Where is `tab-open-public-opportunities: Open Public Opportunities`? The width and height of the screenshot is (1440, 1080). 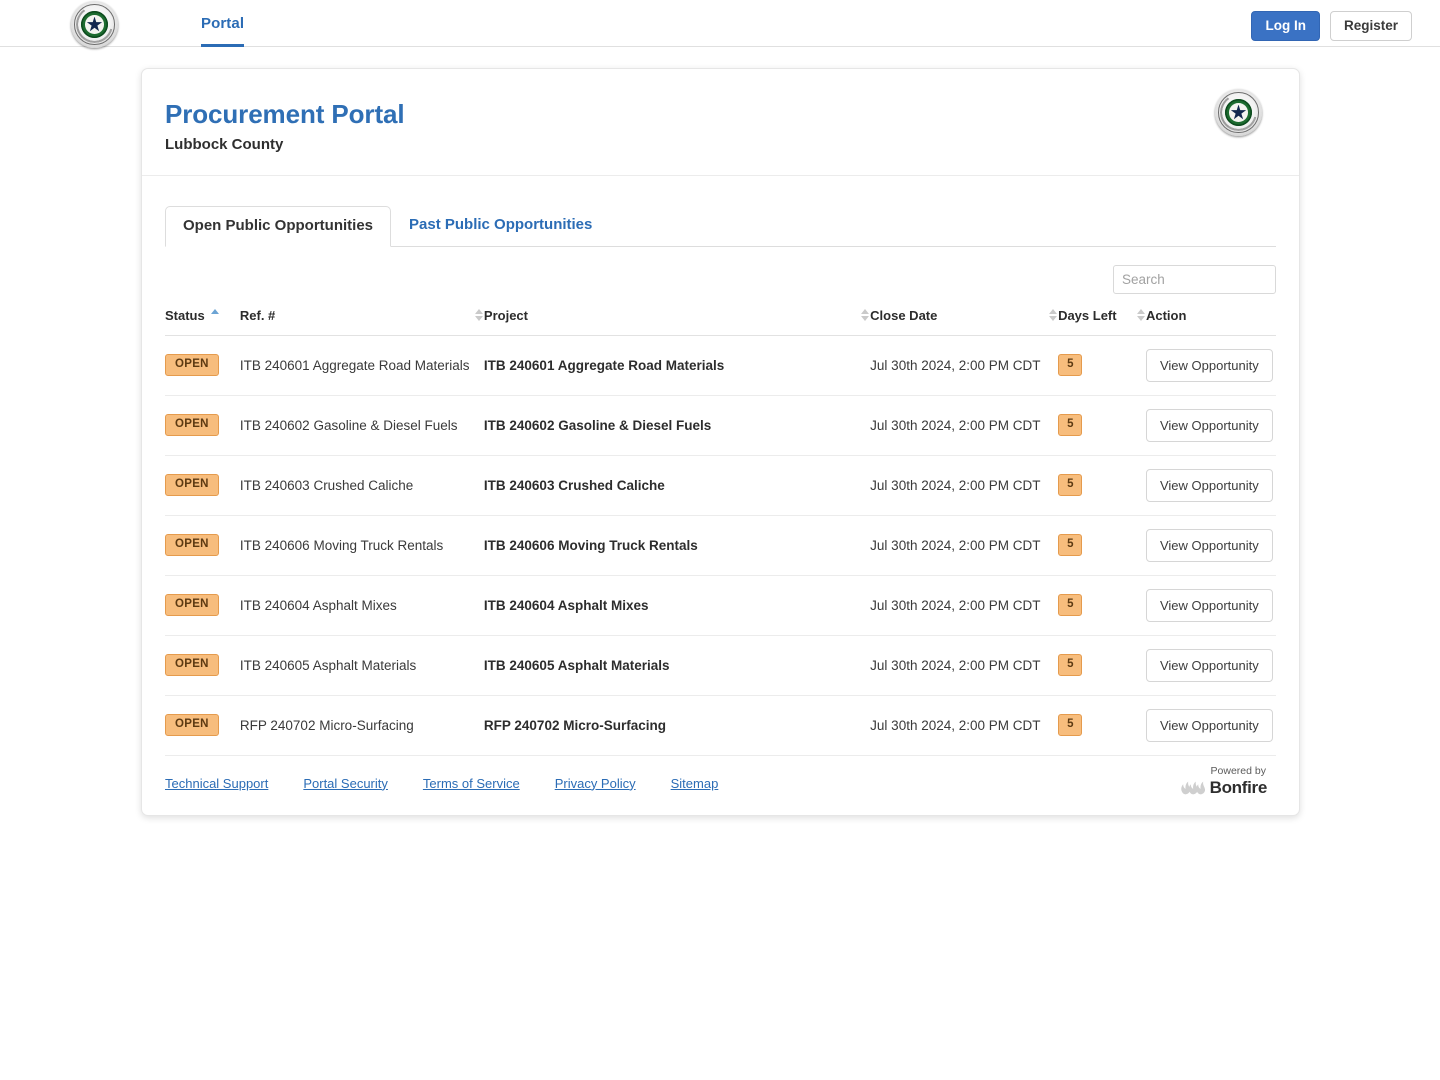 tab-open-public-opportunities: Open Public Opportunities is located at coordinates (278, 226).